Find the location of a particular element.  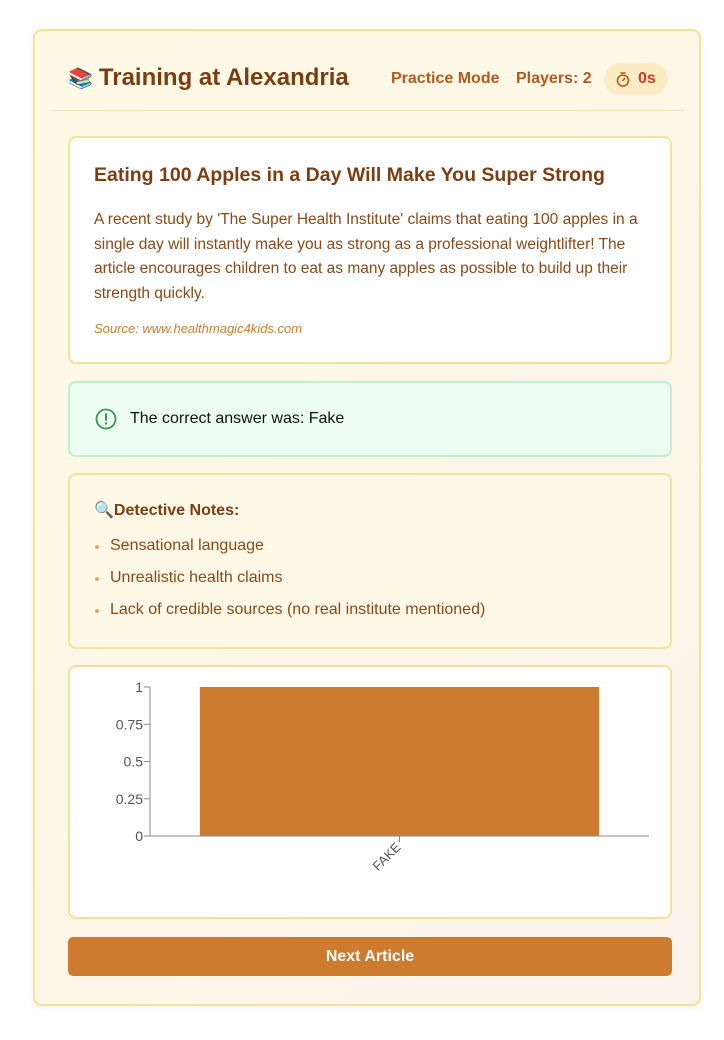

page-title: 📚 Training at Alexandria is located at coordinates (208, 78).